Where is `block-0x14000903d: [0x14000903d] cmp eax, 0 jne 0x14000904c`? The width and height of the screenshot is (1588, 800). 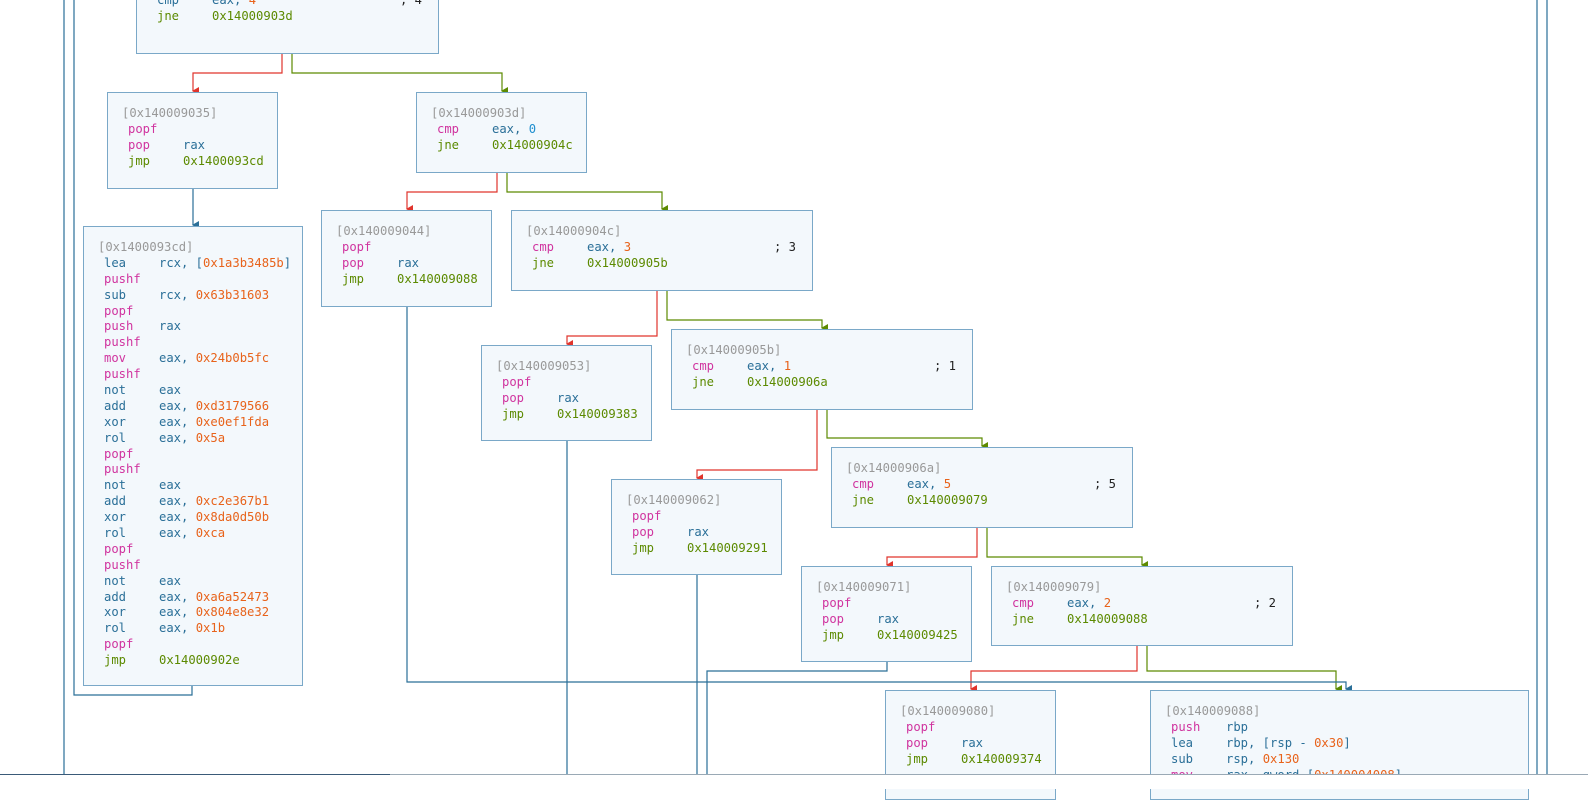
block-0x14000903d: [0x14000903d] cmp eax, 0 jne 0x14000904c is located at coordinates (501, 132).